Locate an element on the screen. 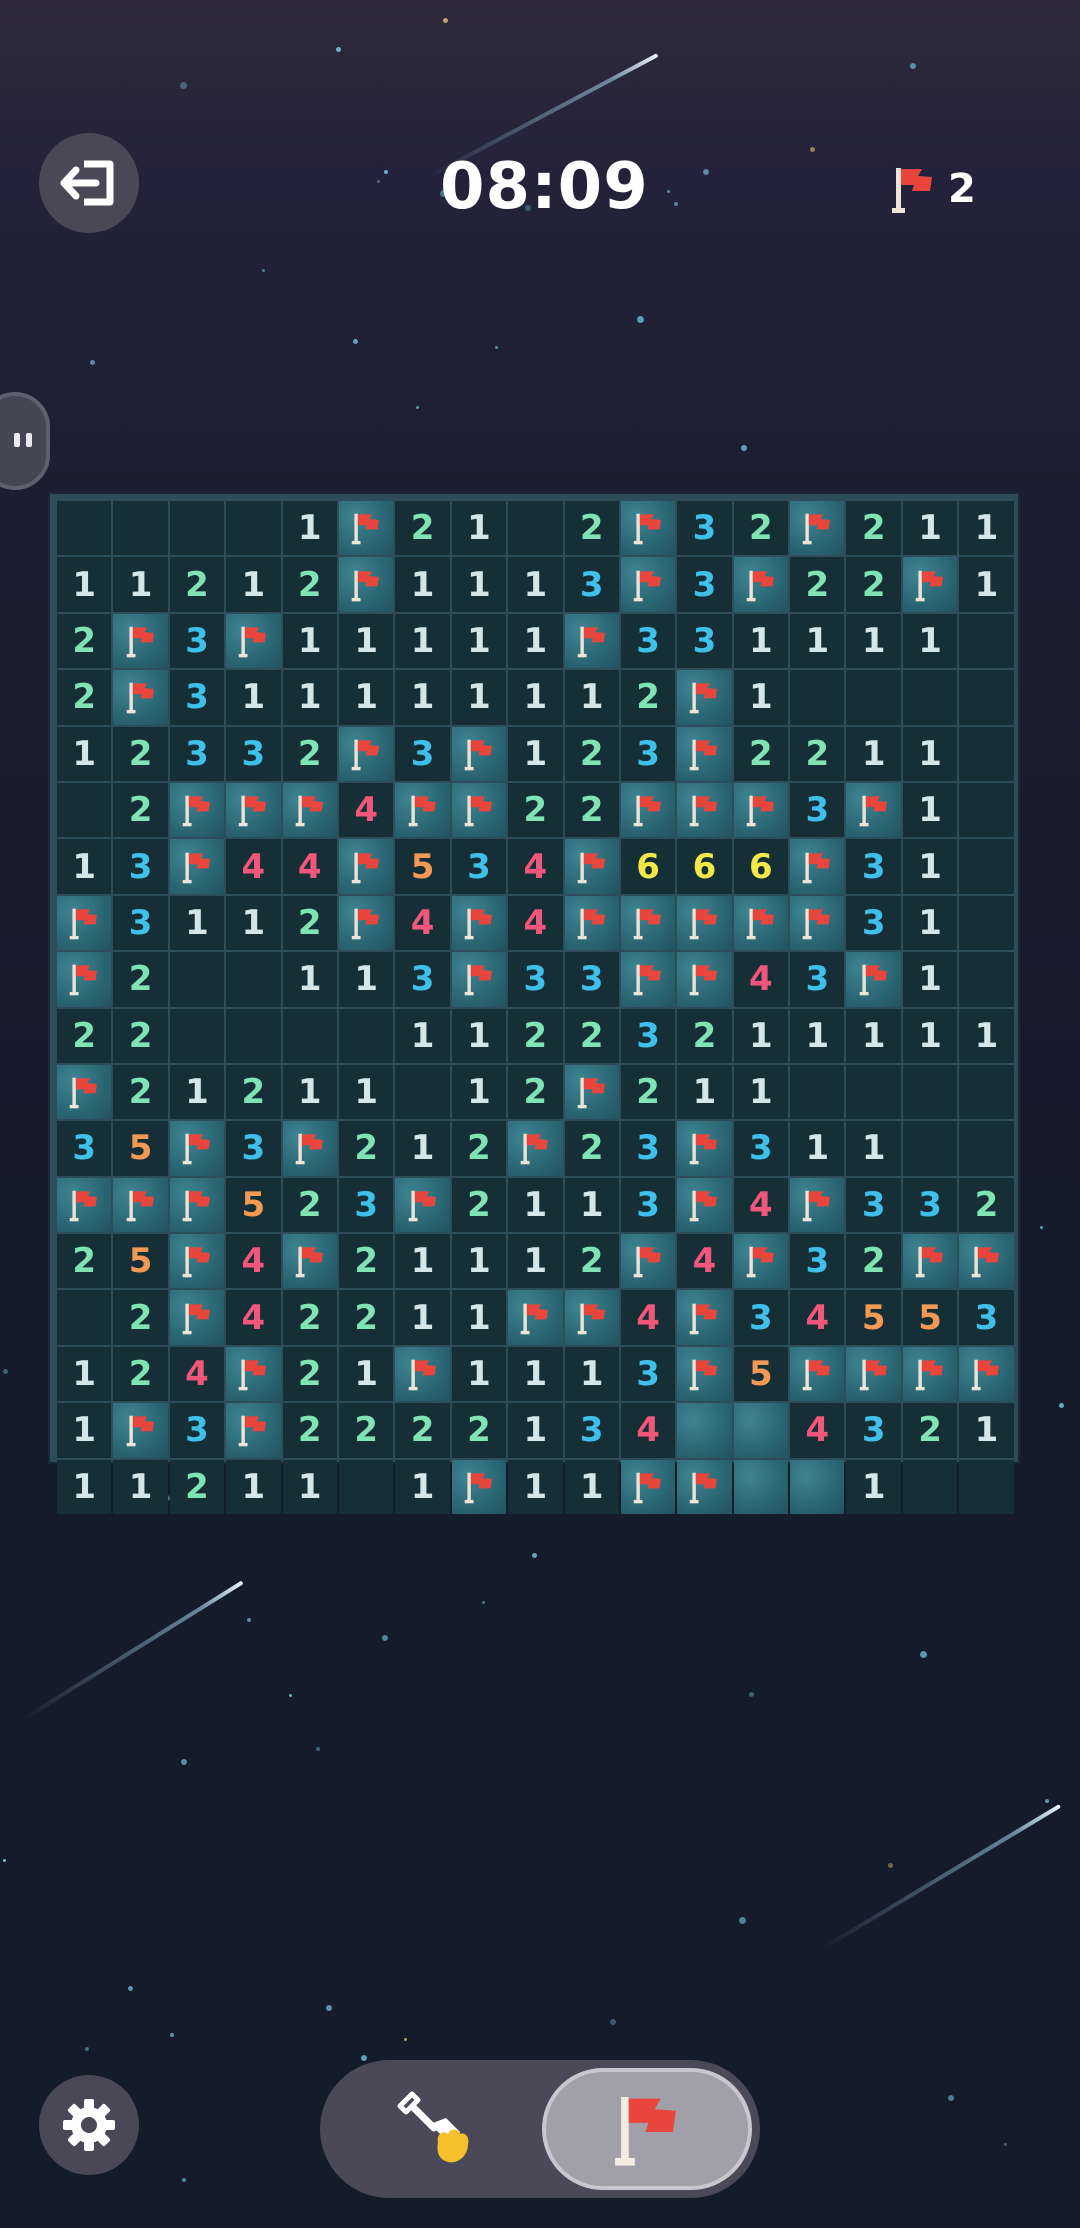 This screenshot has width=1080, height=2228. side-tab is located at coordinates (25, 441).